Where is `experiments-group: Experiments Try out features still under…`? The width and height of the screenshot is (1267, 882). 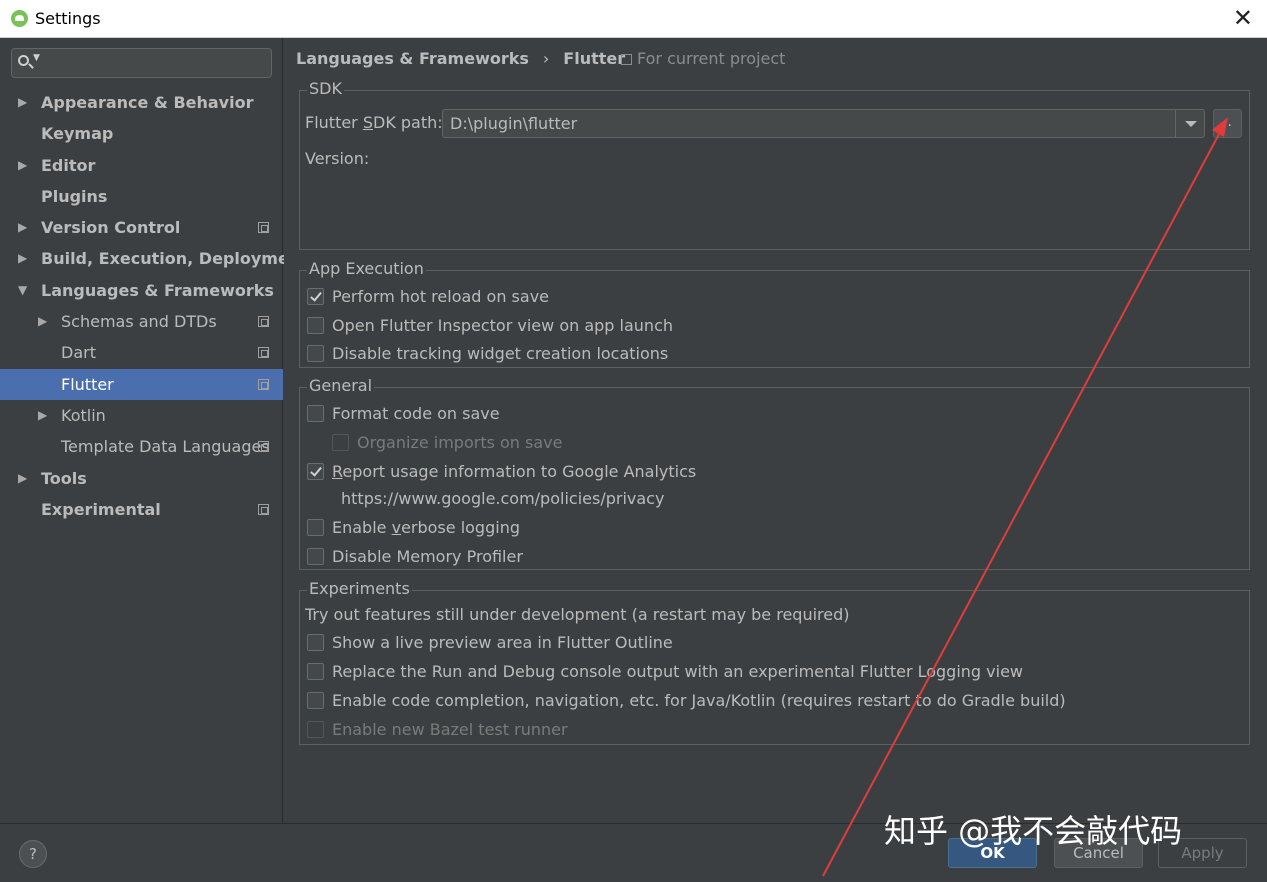 experiments-group: Experiments Try out features still under… is located at coordinates (774, 667).